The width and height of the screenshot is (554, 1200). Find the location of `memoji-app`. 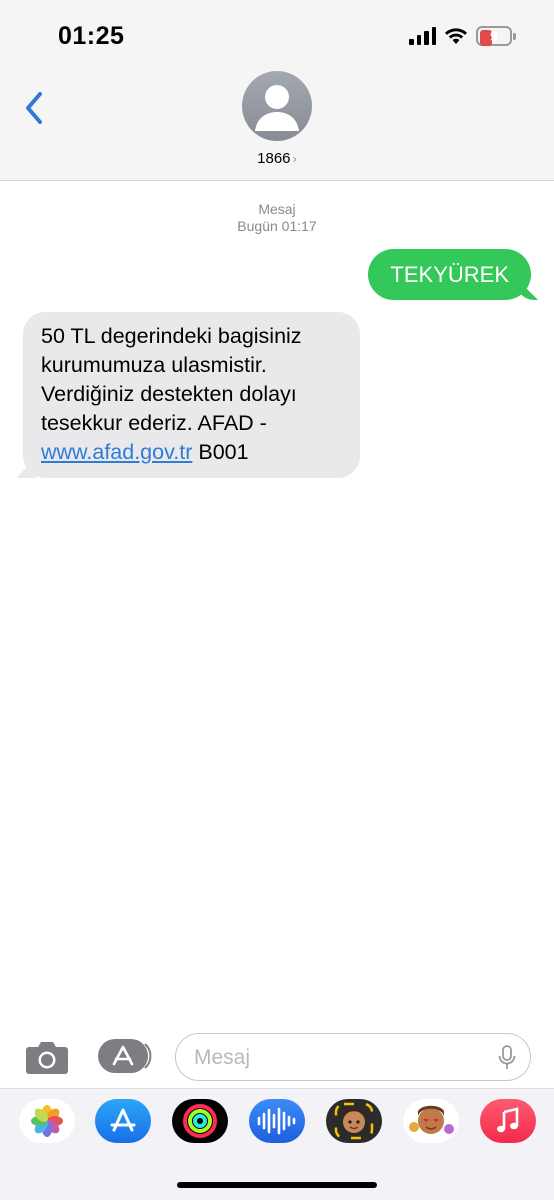

memoji-app is located at coordinates (354, 1121).